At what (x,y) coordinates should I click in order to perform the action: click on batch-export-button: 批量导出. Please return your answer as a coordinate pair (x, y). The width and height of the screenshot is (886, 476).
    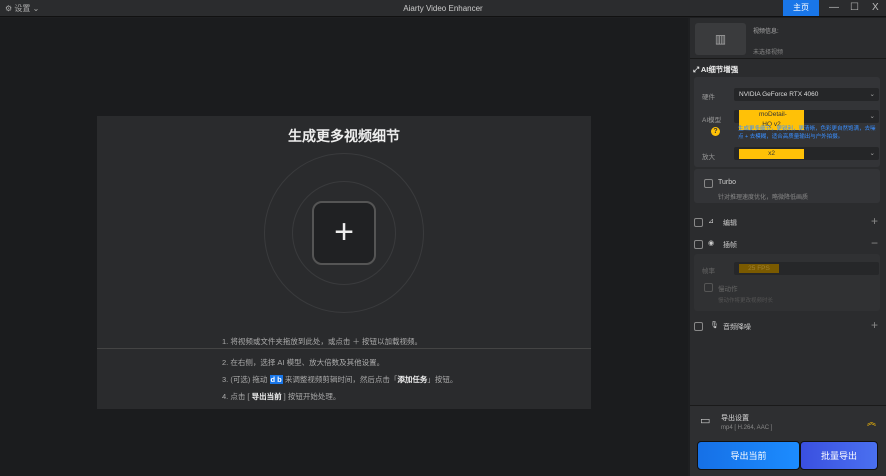
    Looking at the image, I should click on (839, 455).